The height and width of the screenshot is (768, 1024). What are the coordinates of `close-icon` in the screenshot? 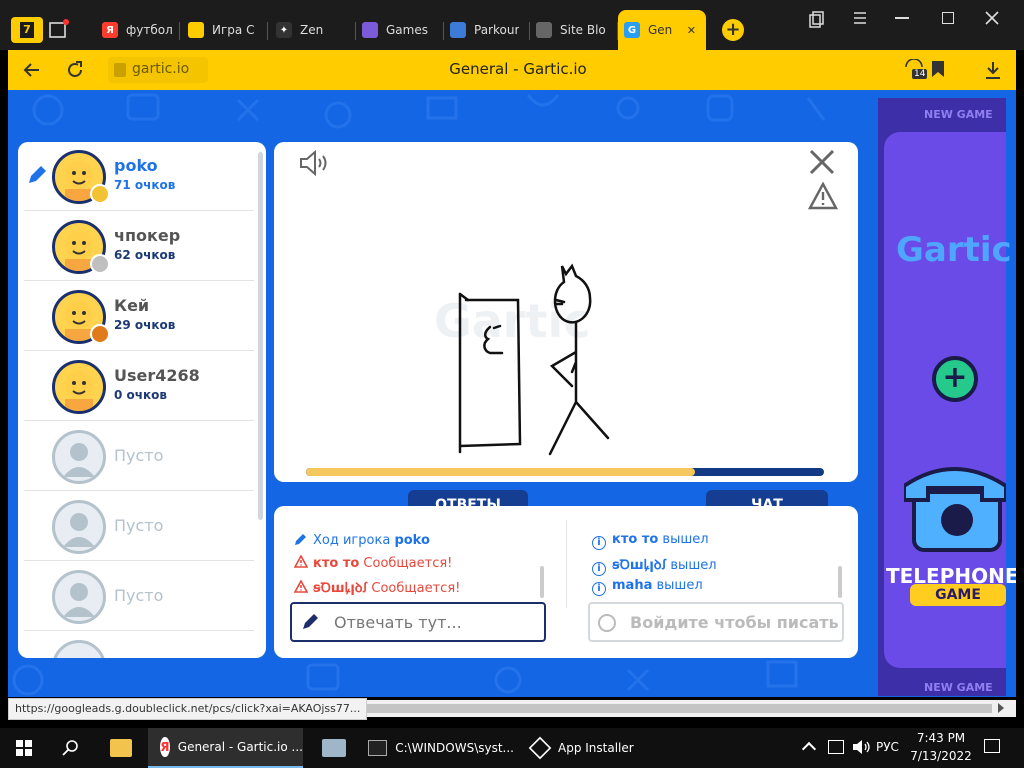 It's located at (822, 162).